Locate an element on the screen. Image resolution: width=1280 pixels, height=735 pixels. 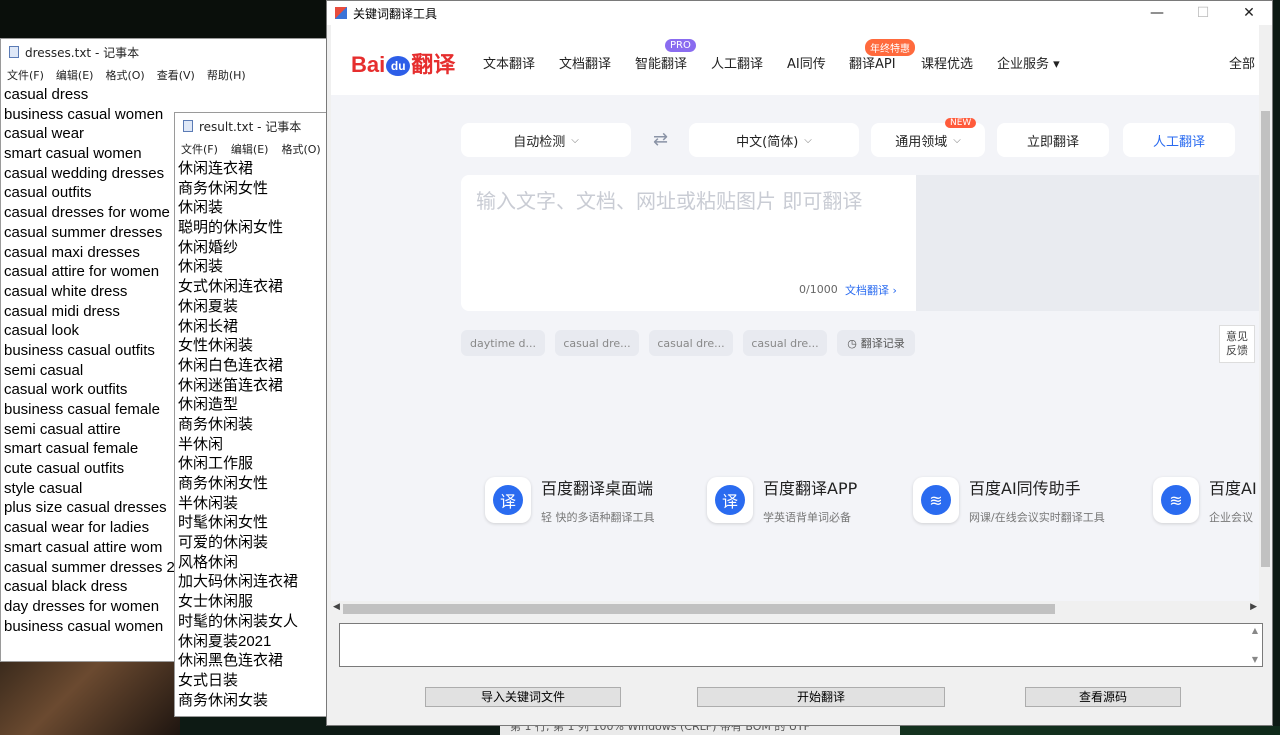
desktop-background is located at coordinates (163, 19).